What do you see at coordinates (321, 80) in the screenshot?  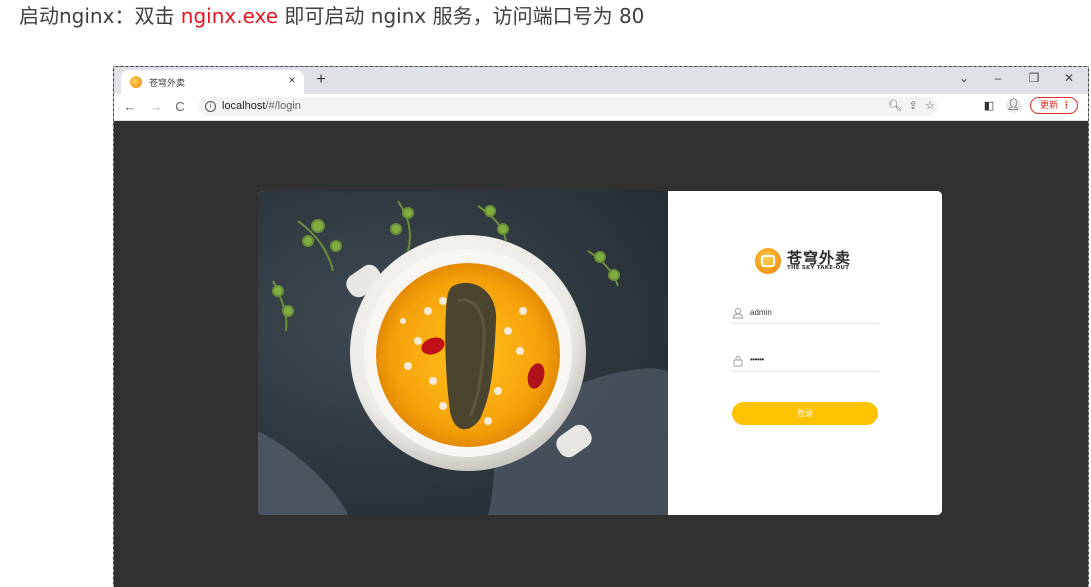 I see `new-tab-button: +` at bounding box center [321, 80].